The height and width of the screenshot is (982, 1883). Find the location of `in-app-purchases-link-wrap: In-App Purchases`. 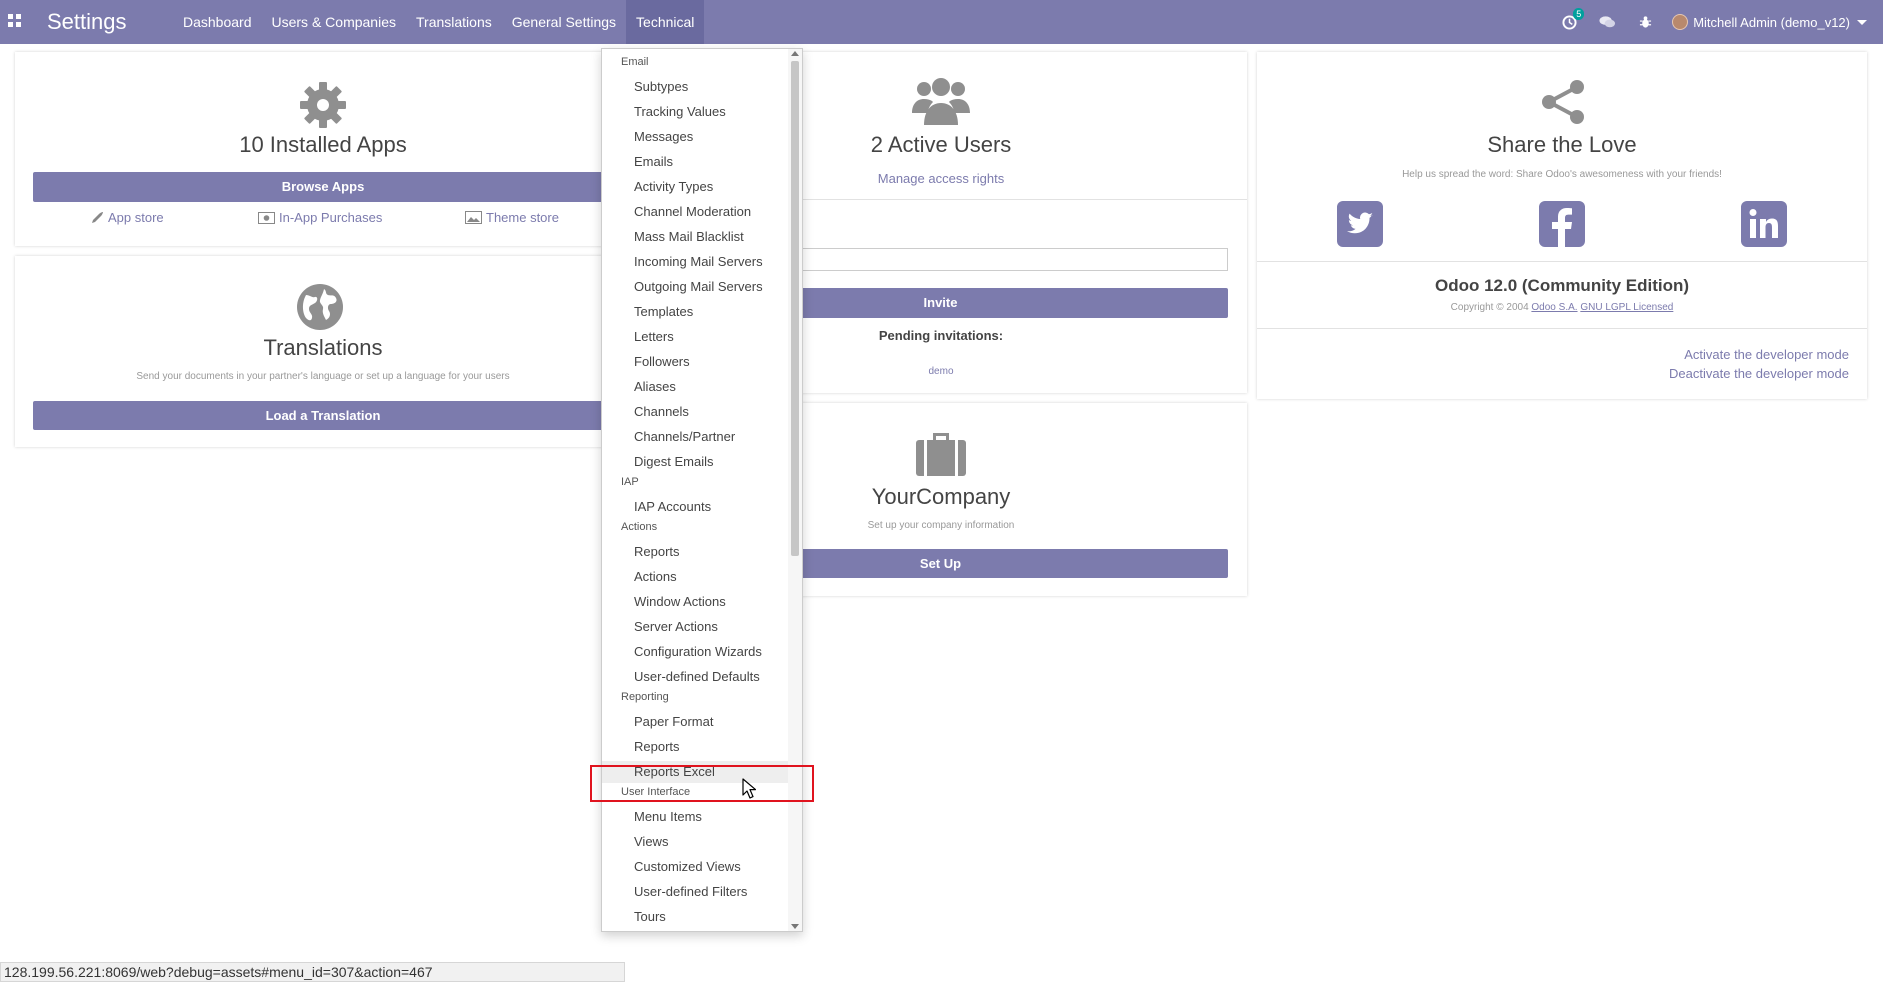

in-app-purchases-link-wrap: In-App Purchases is located at coordinates (320, 217).